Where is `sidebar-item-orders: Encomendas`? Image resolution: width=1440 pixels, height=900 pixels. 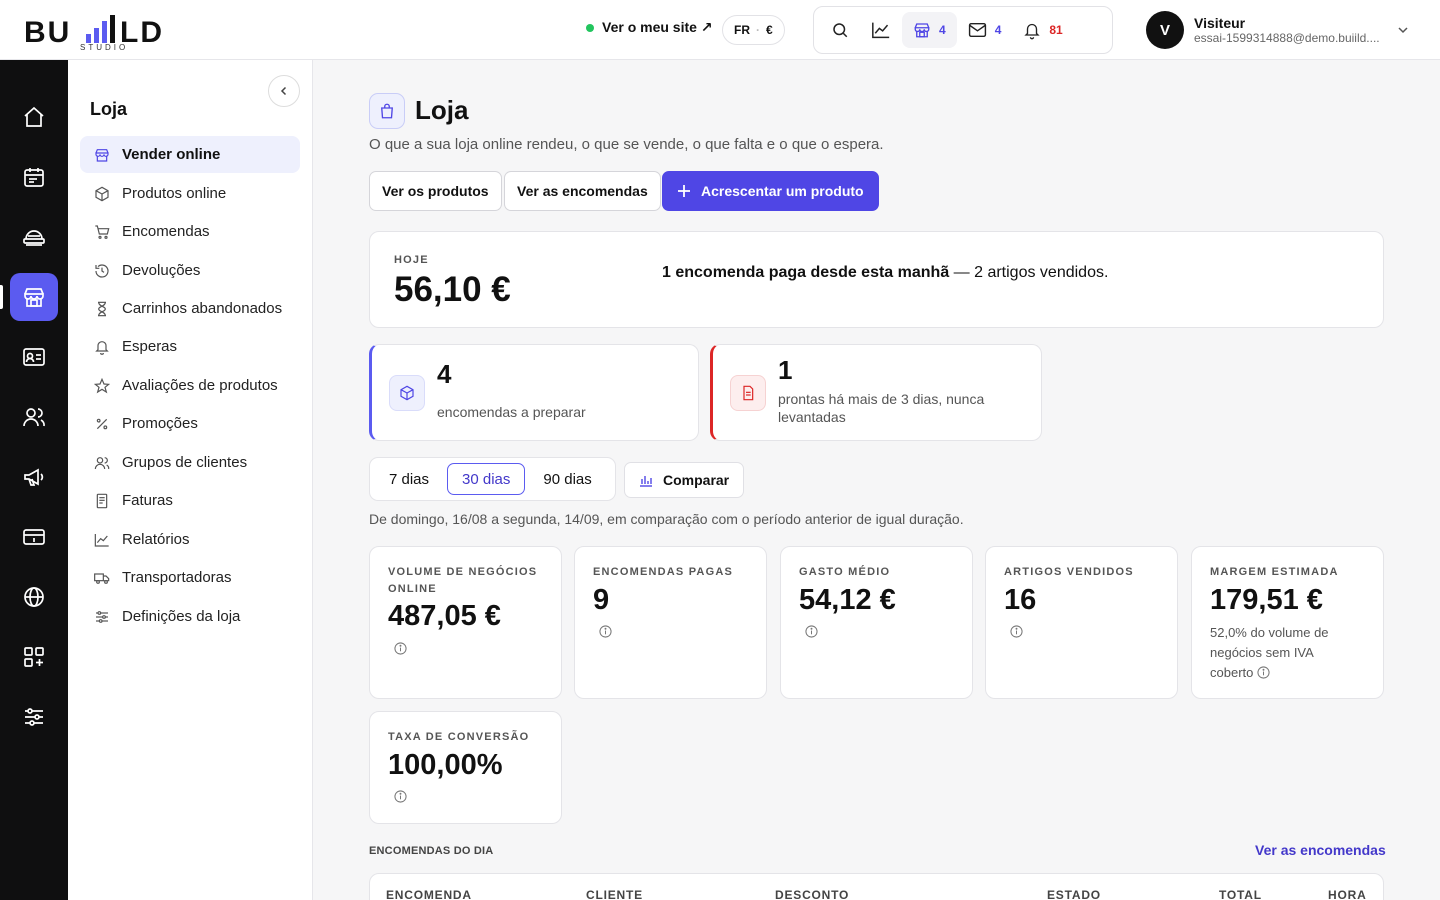
sidebar-item-orders: Encomendas is located at coordinates (190, 231).